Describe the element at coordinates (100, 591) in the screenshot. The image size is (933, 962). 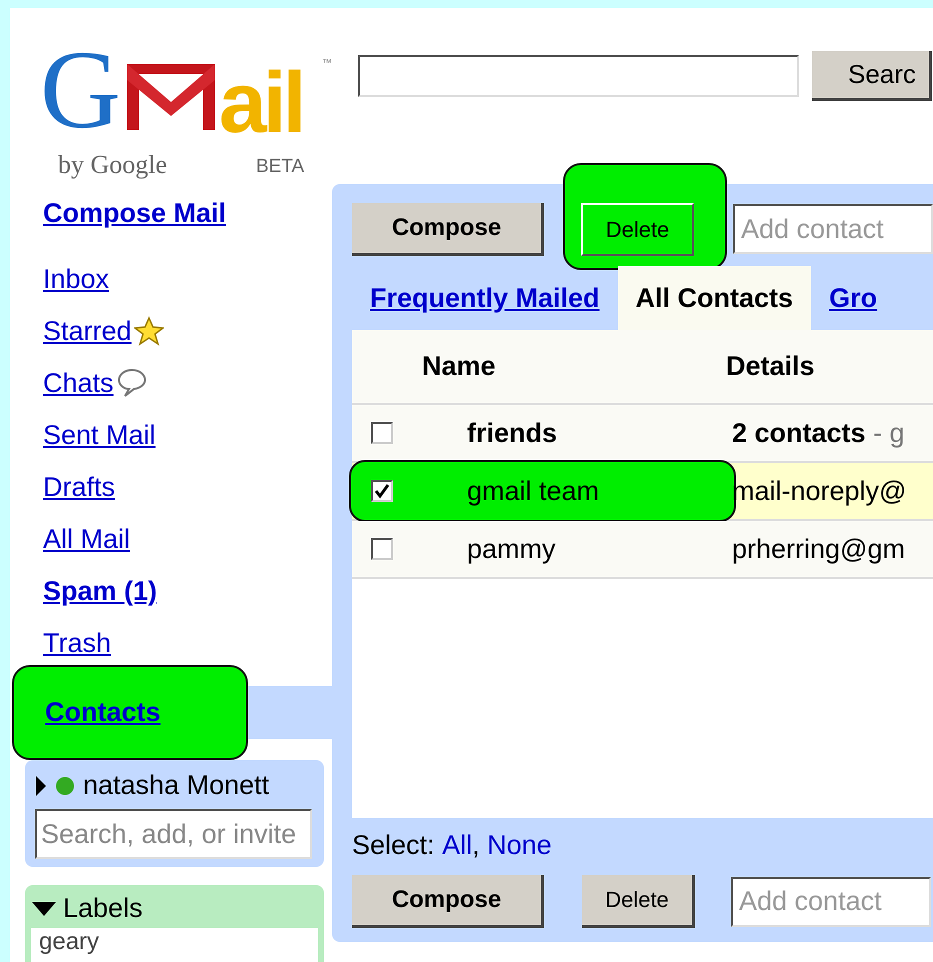
I see `nav-link: Spam (1)` at that location.